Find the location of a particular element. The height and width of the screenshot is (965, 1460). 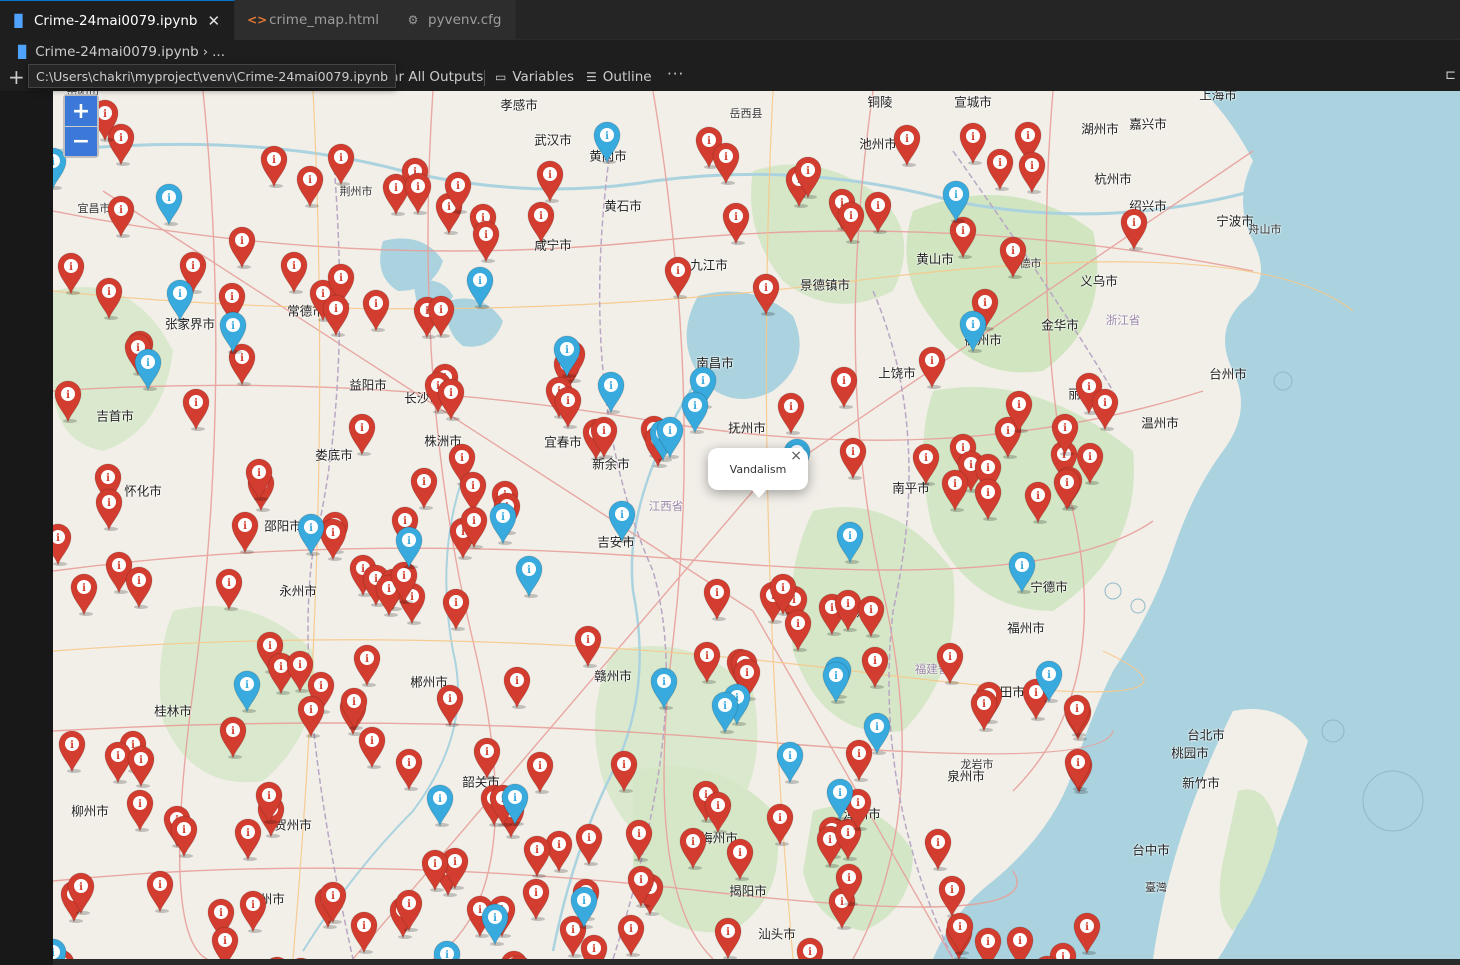

tab-notebook: ▉ Crime-24mai0079.ipynb ✕ is located at coordinates (118, 20).